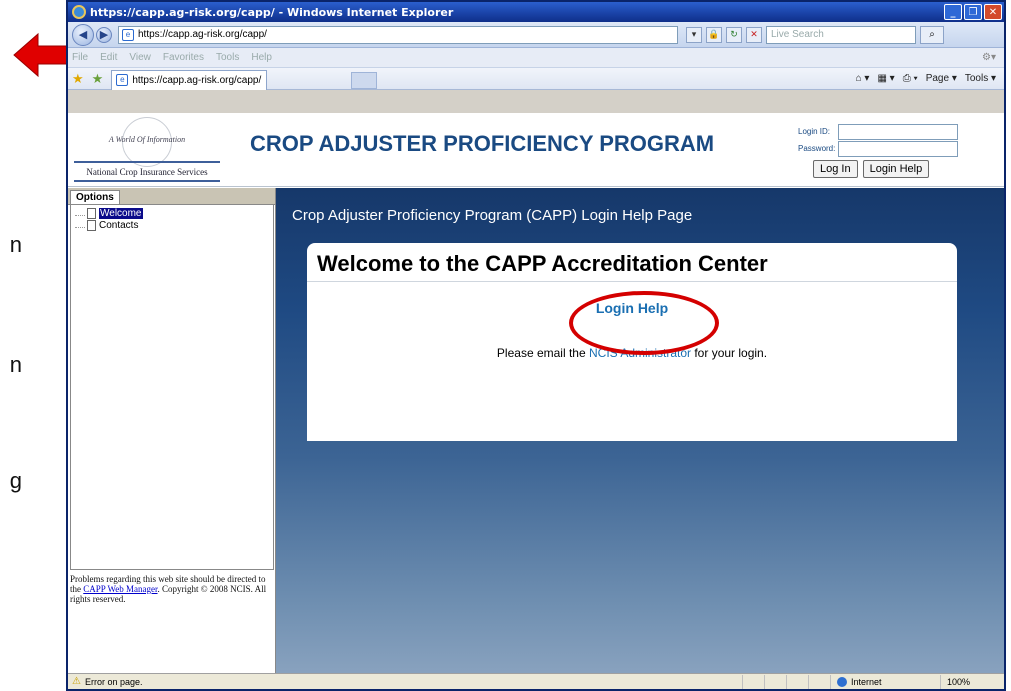 The width and height of the screenshot is (1011, 691). What do you see at coordinates (989, 57) in the screenshot?
I see `settings-gear-icon: ⚙▾` at bounding box center [989, 57].